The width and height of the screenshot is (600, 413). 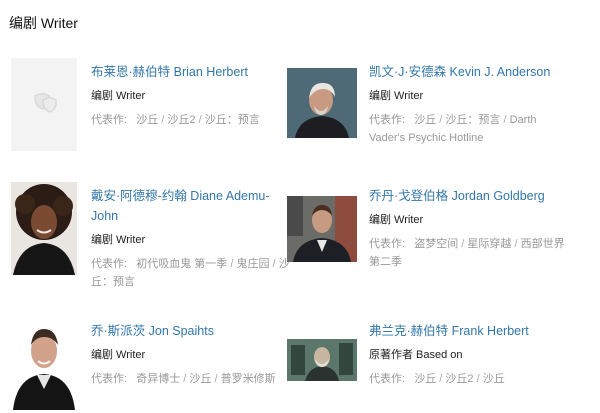 What do you see at coordinates (181, 264) in the screenshot?
I see `work-link: 初代吸血鬼 第一季` at bounding box center [181, 264].